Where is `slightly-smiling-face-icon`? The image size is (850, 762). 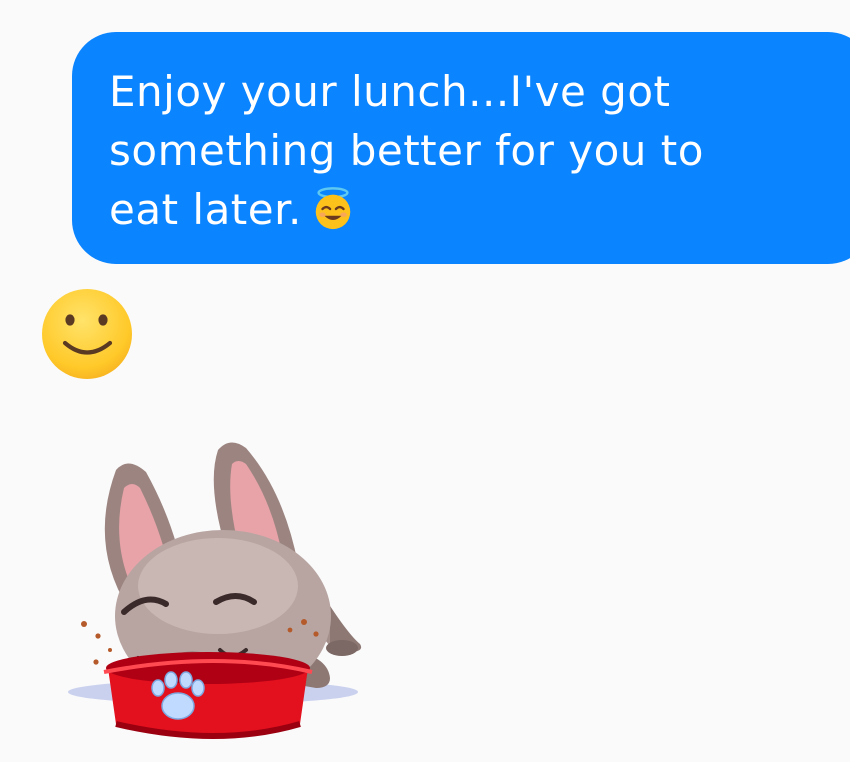
slightly-smiling-face-icon is located at coordinates (87, 335).